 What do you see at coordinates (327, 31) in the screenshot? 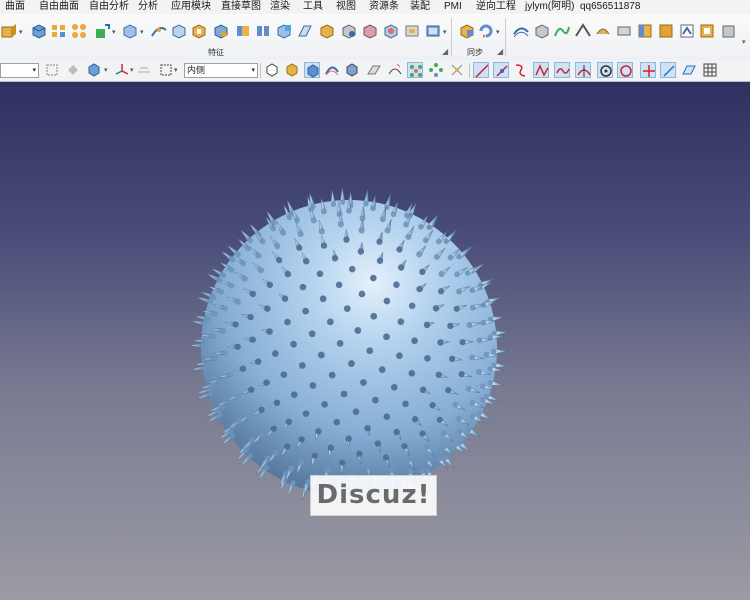
I see `sew-icon` at bounding box center [327, 31].